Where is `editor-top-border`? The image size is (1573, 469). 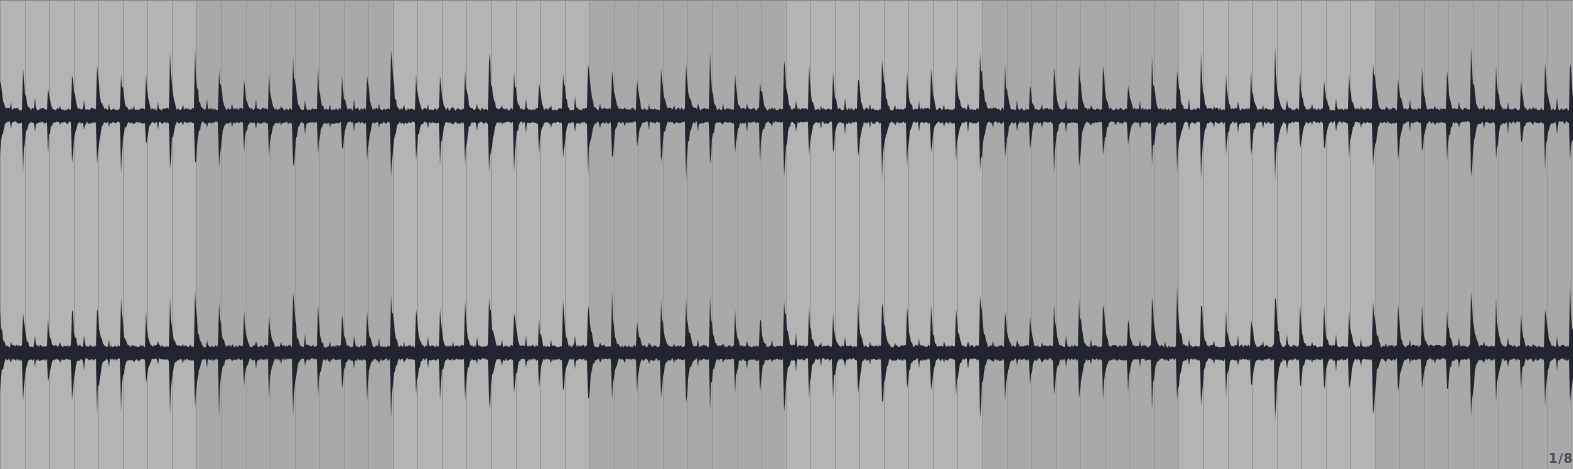
editor-top-border is located at coordinates (786, 0).